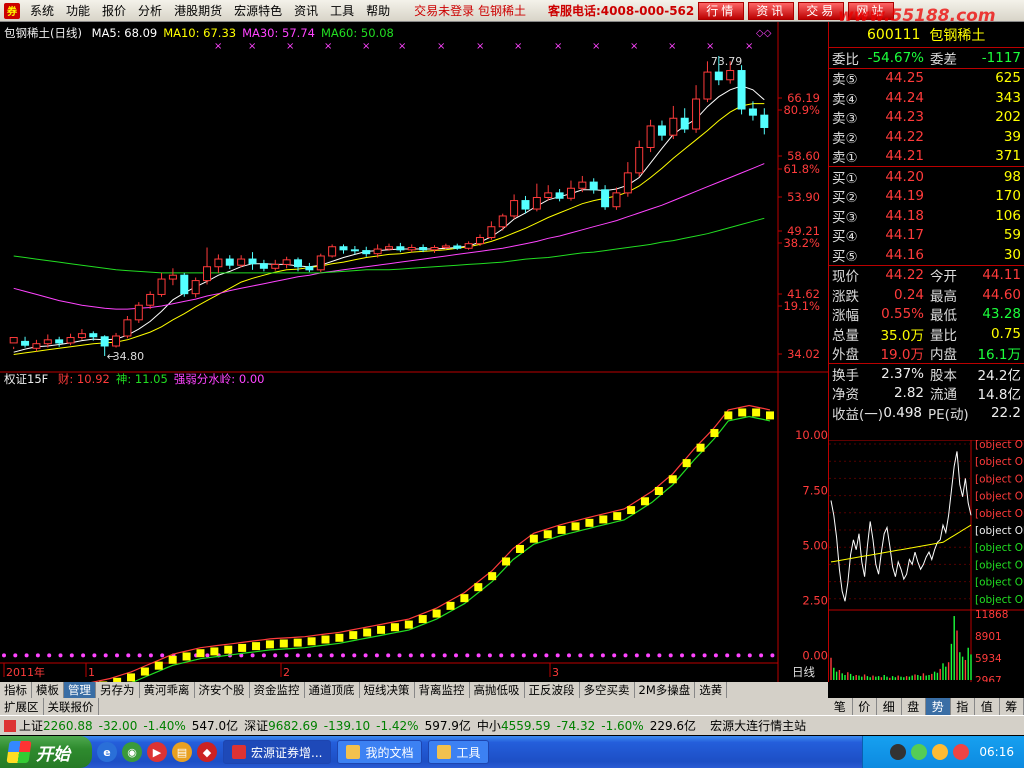 Image resolution: width=1024 pixels, height=768 pixels. What do you see at coordinates (940, 752) in the screenshot?
I see `volume-icon` at bounding box center [940, 752].